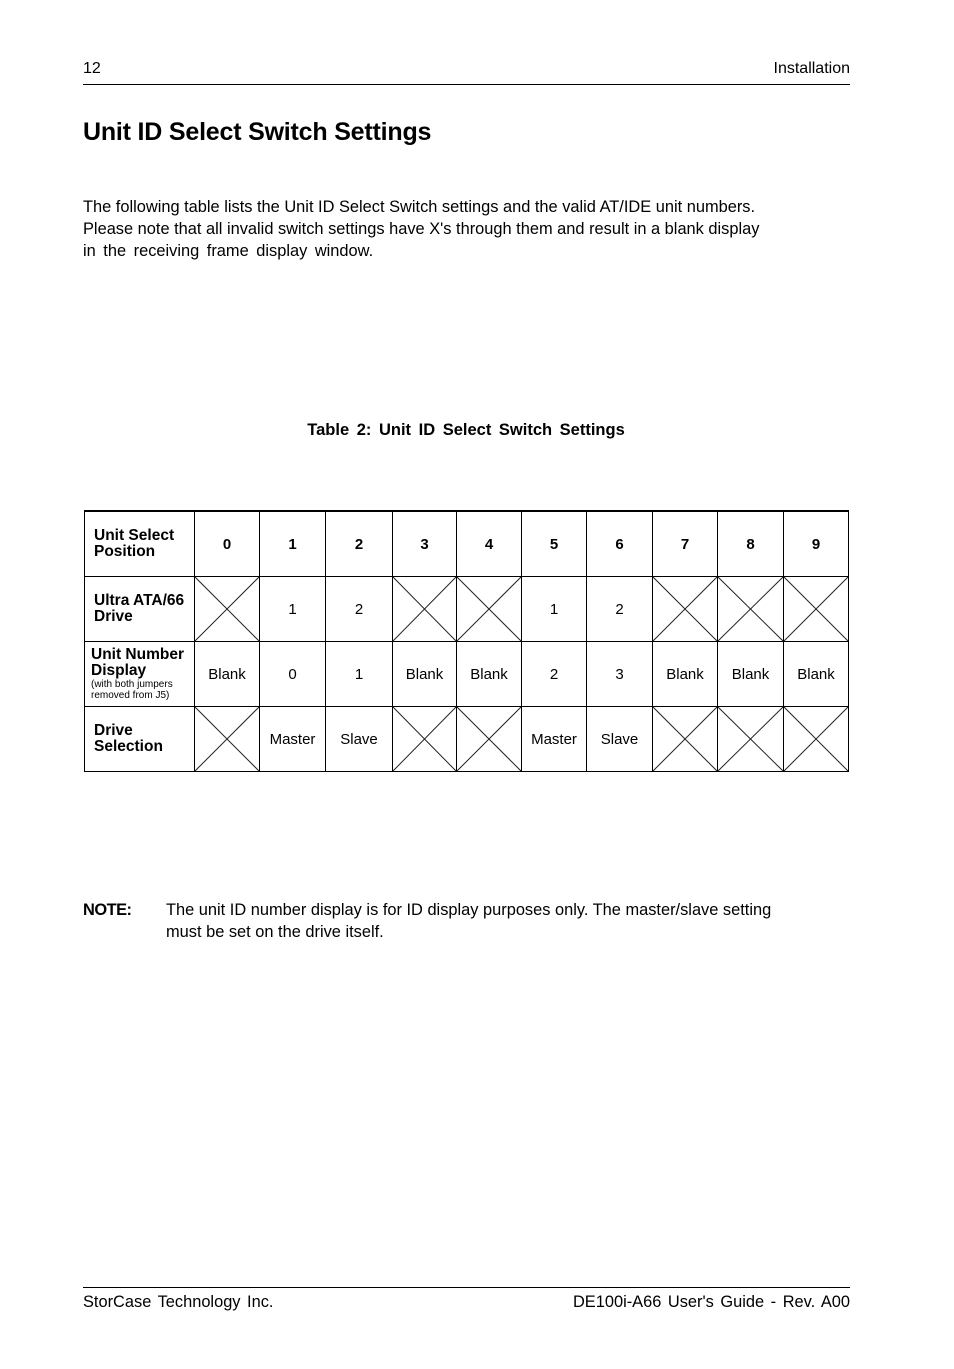 This screenshot has width=954, height=1369. What do you see at coordinates (489, 543) in the screenshot?
I see `table-cell: 4` at bounding box center [489, 543].